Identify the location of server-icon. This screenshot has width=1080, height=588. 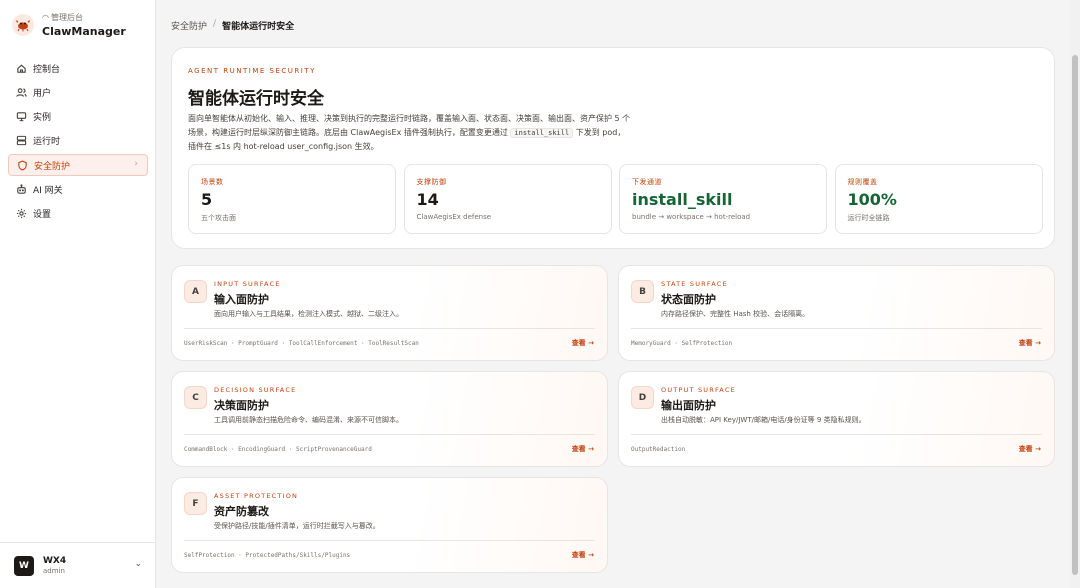
(21, 141).